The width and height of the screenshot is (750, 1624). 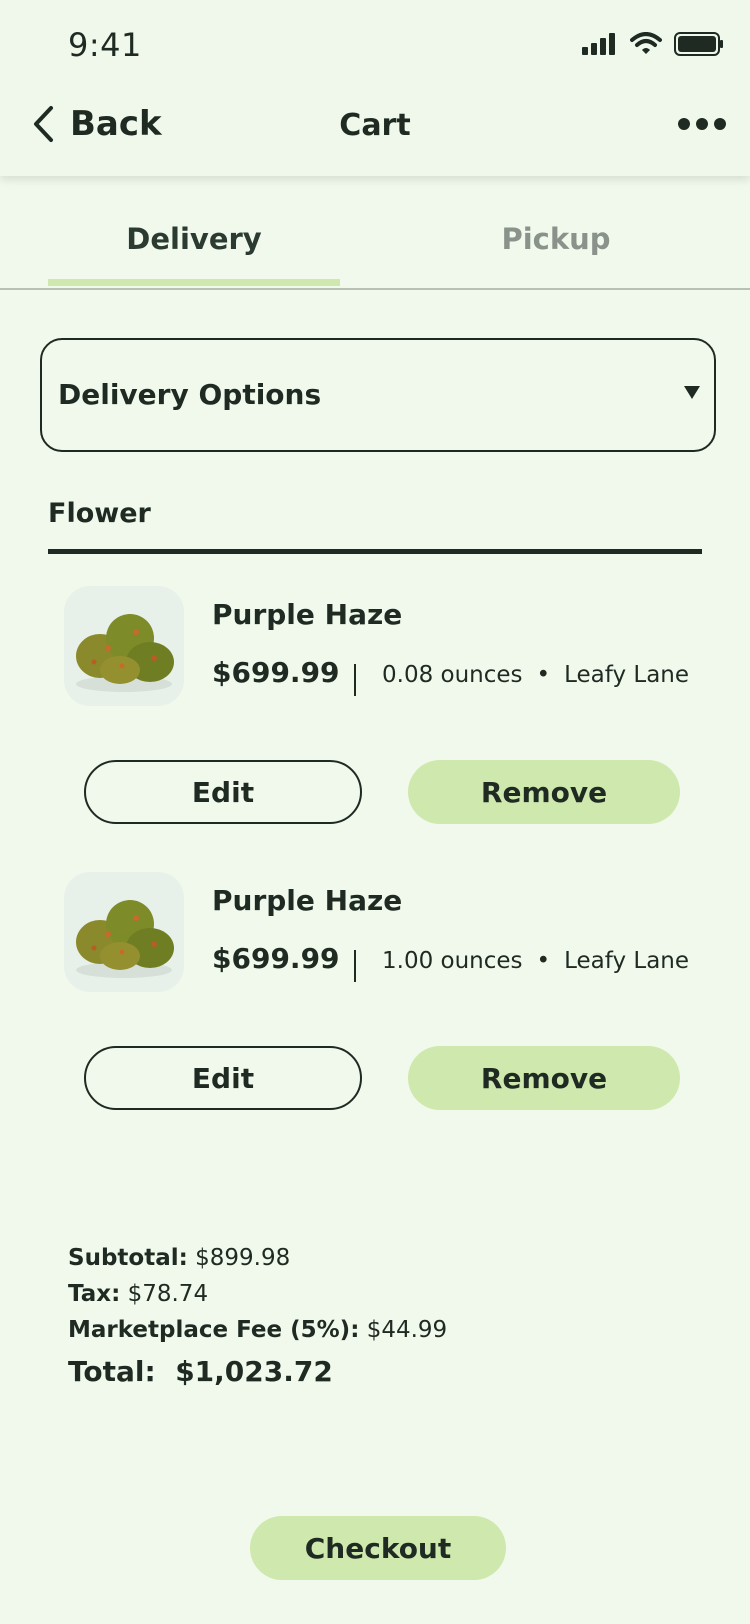 I want to click on product-quantity: 1.00 ounces, so click(x=452, y=961).